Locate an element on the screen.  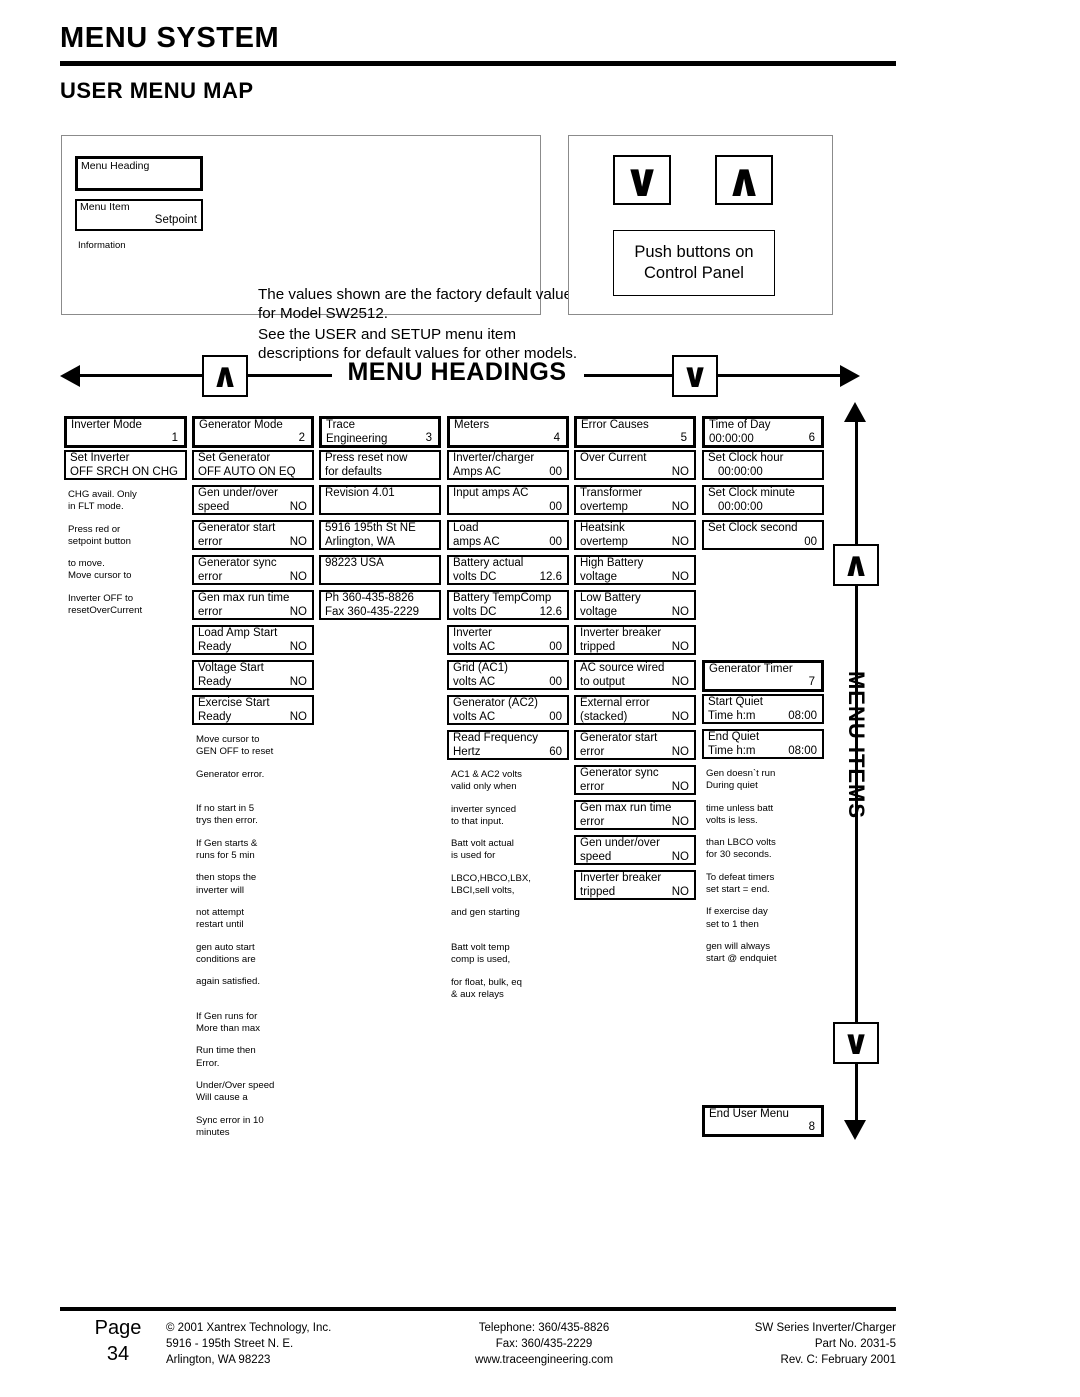
menu-item-c3-r4-line1: 98223 USA is located at coordinates (354, 563).